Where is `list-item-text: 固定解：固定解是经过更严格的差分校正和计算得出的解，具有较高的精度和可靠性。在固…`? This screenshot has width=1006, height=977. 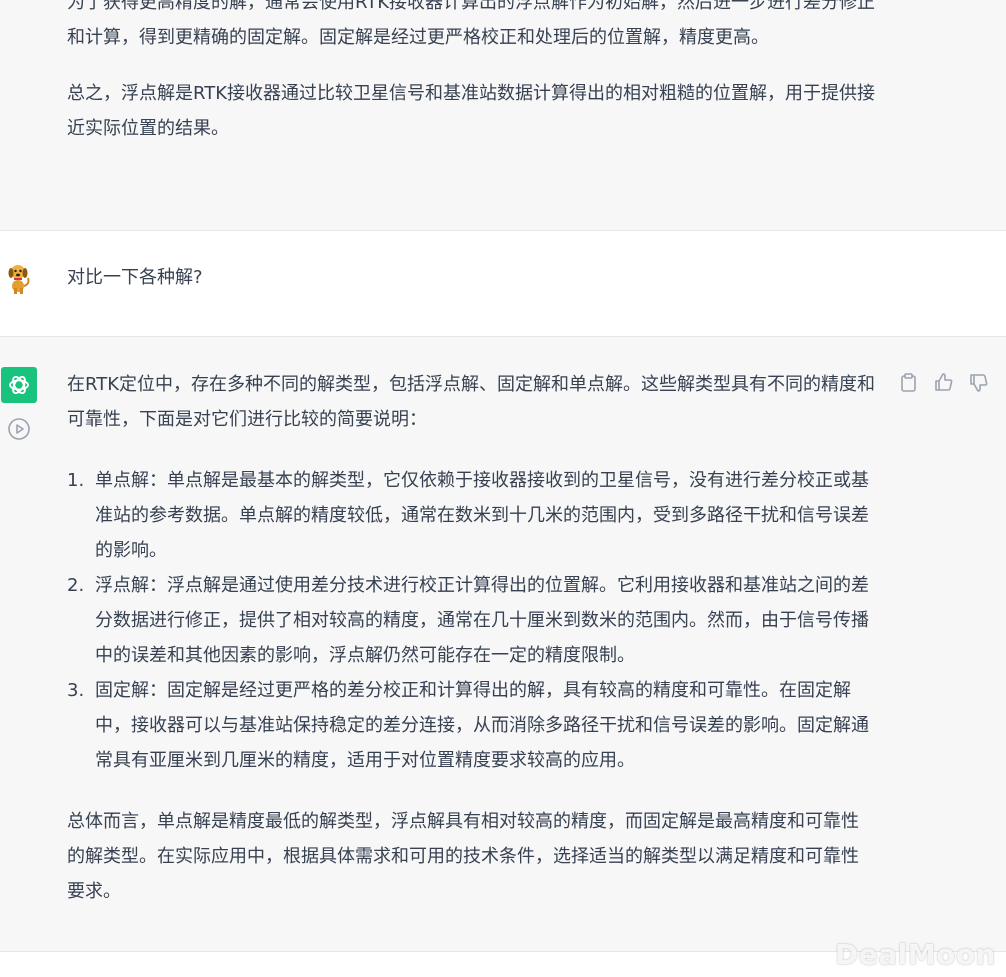
list-item-text: 固定解：固定解是经过更严格的差分校正和计算得出的解，具有较高的精度和可靠性。在固… is located at coordinates (482, 725).